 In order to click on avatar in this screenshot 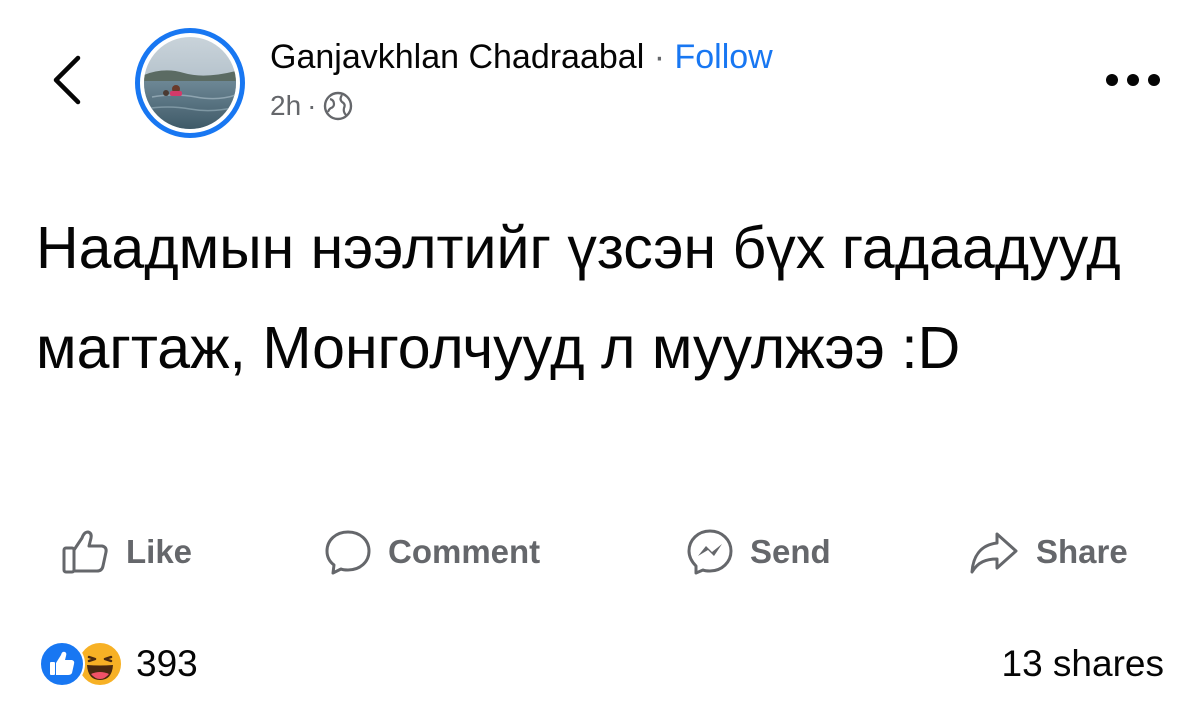, I will do `click(190, 83)`.